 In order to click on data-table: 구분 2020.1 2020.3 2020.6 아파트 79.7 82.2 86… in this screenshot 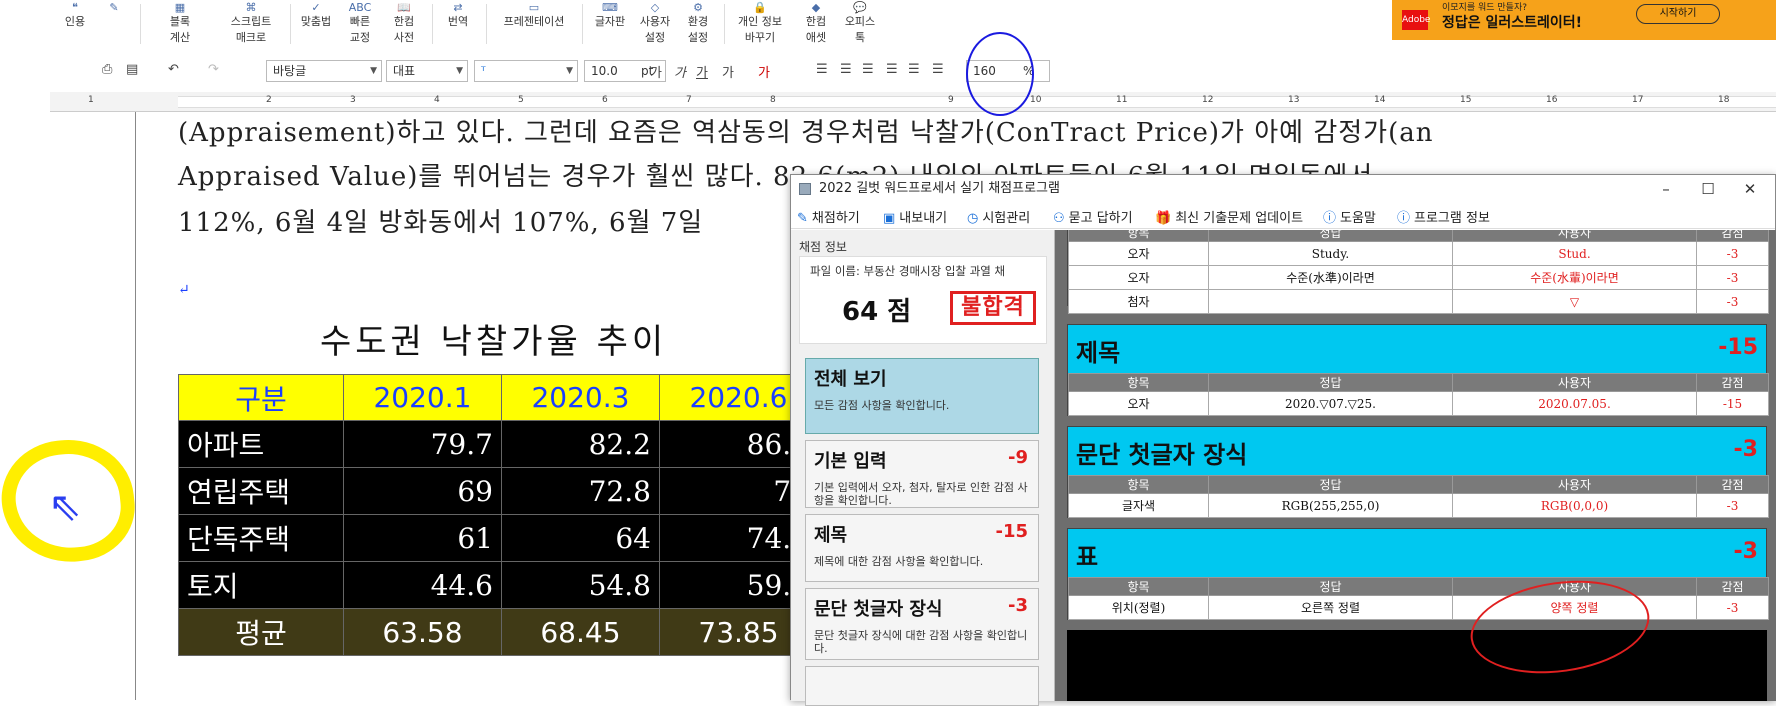, I will do `click(498, 515)`.